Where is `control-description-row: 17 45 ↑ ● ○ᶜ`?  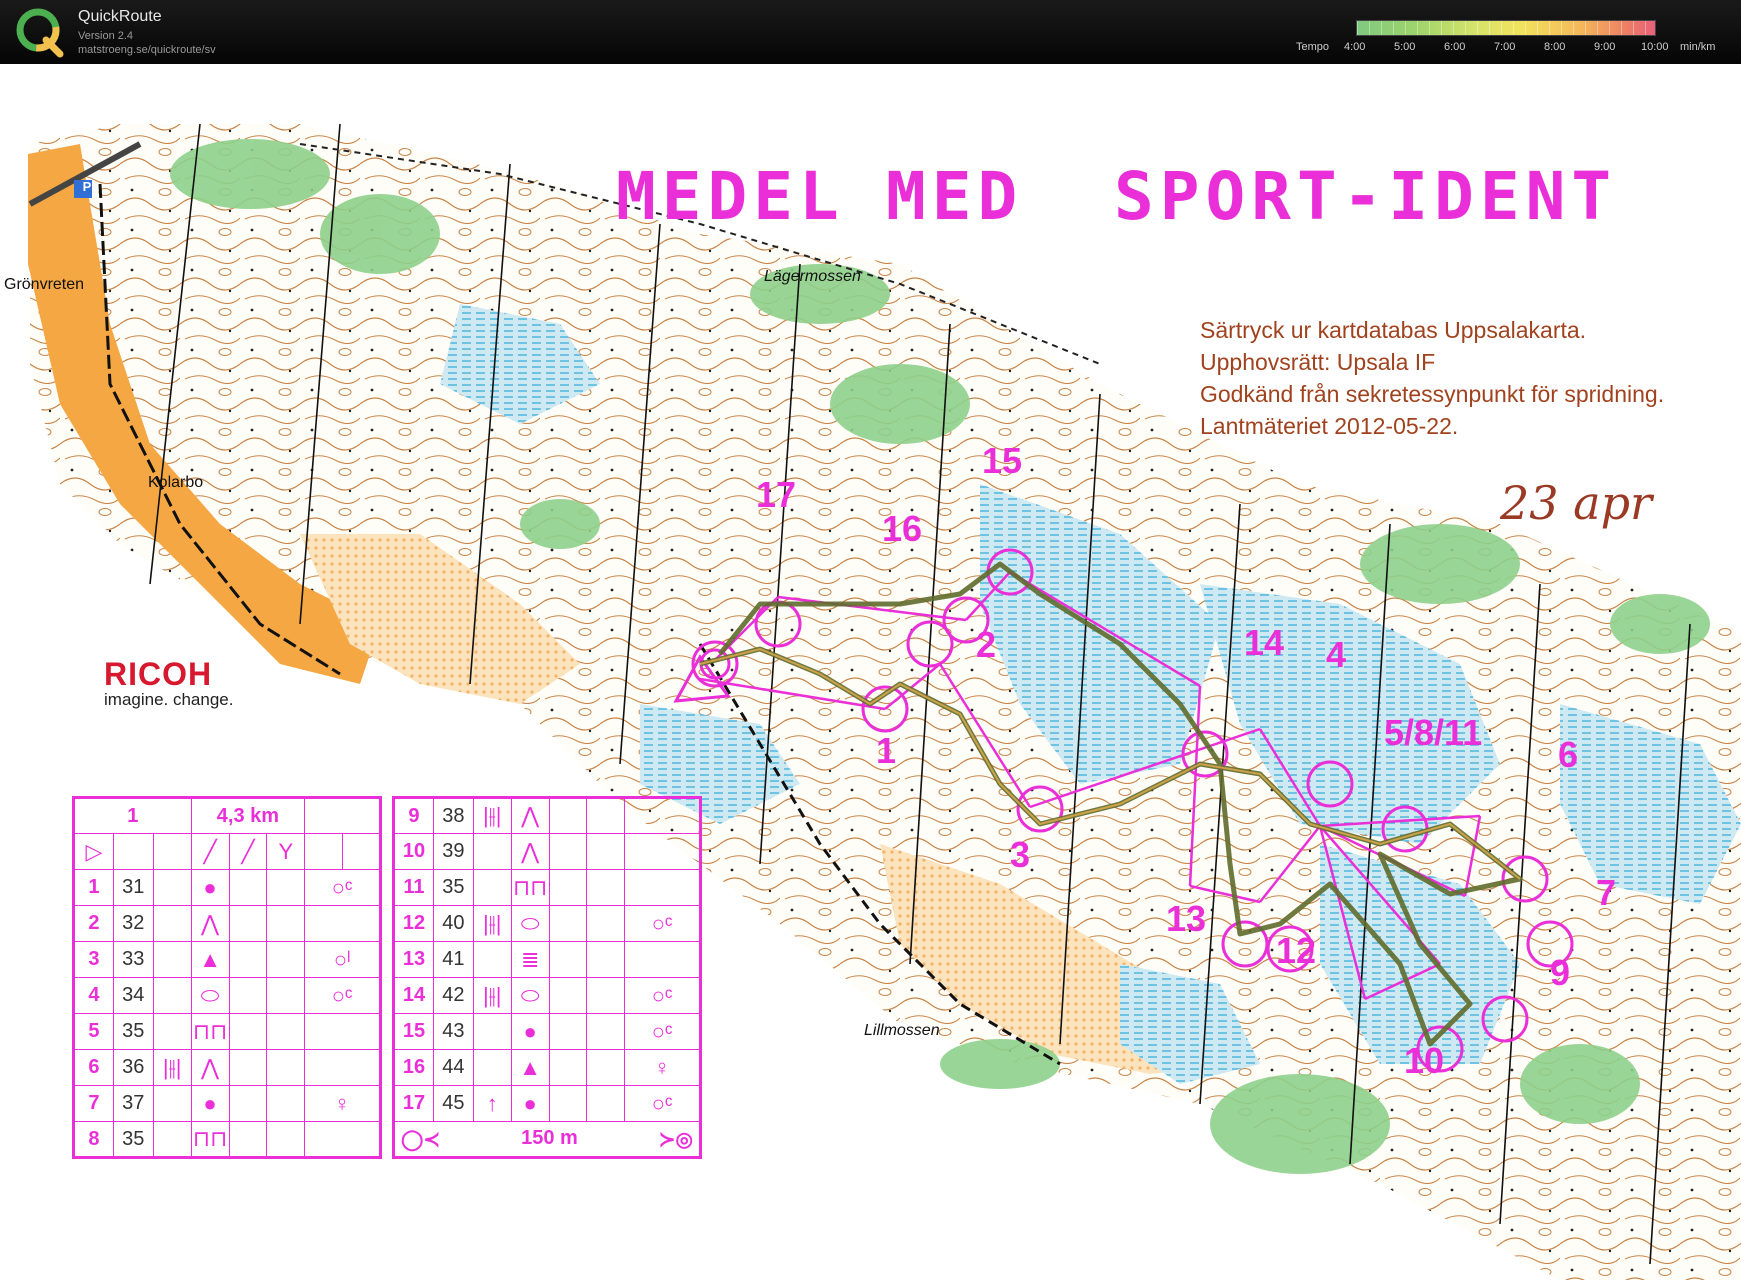 control-description-row: 17 45 ↑ ● ○ᶜ is located at coordinates (547, 1103).